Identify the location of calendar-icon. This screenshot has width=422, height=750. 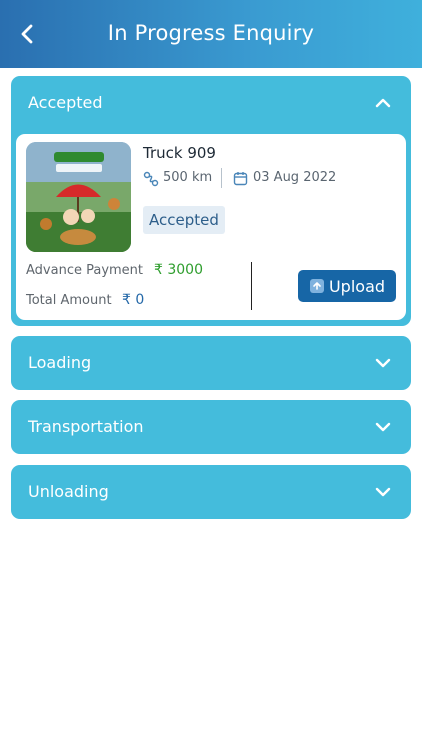
(240, 179).